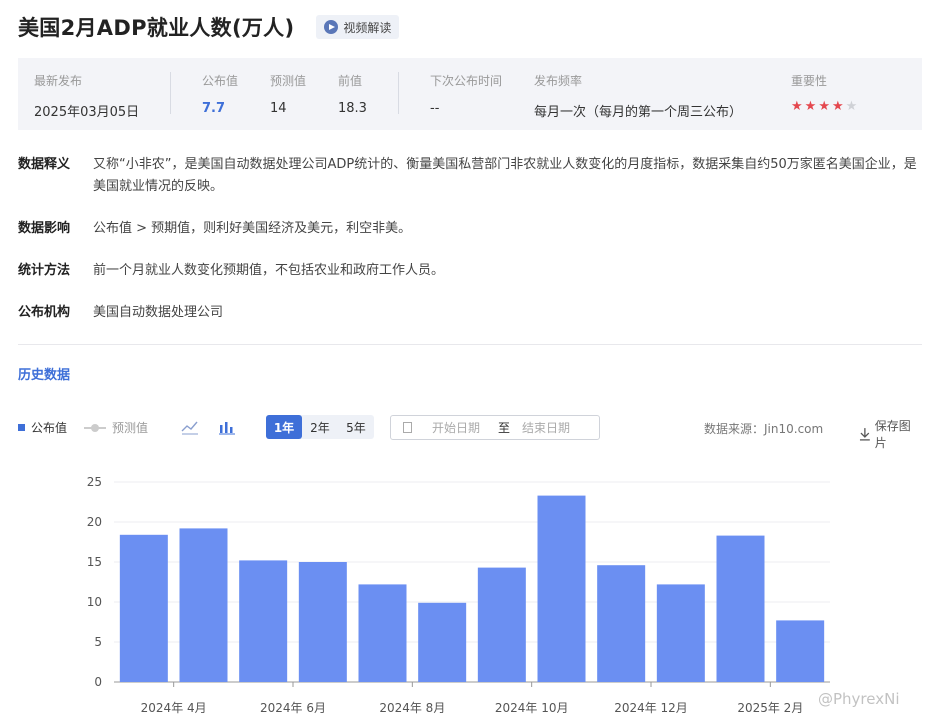  I want to click on method-value: 前一个月就业人数变化预期值，不包括农业和政府工作人员。, so click(269, 270).